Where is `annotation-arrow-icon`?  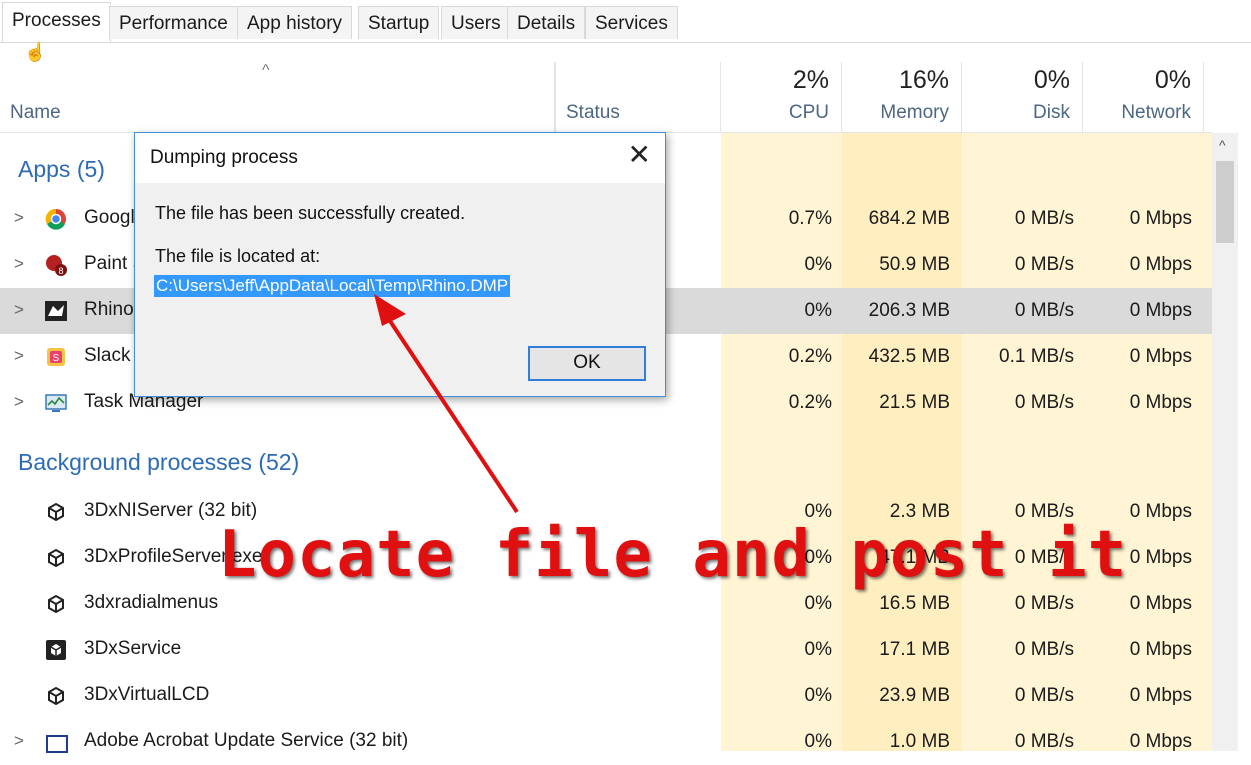 annotation-arrow-icon is located at coordinates (446, 404).